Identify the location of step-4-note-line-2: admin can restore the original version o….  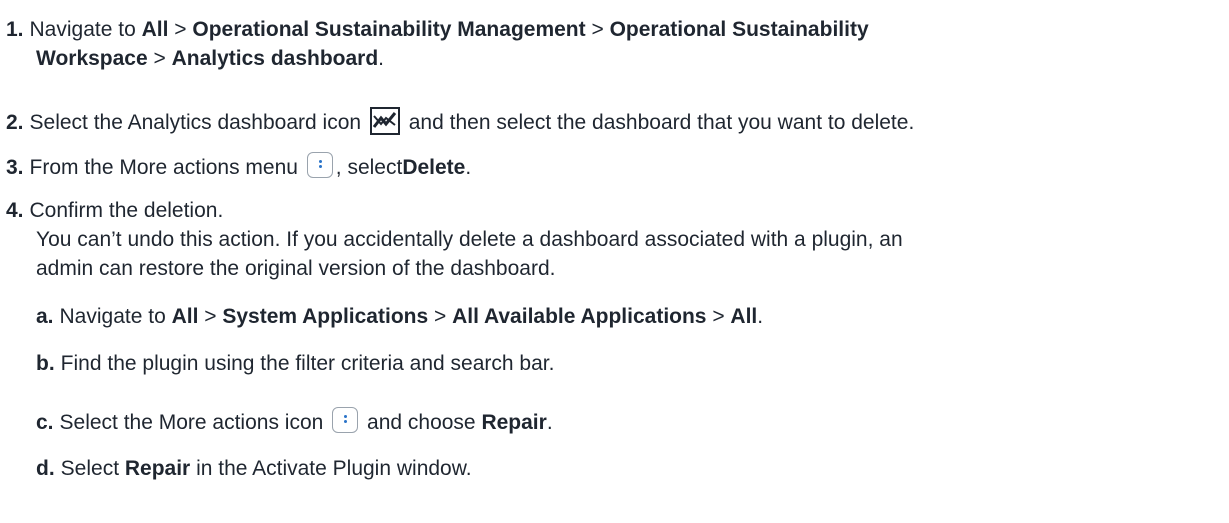
(295, 269).